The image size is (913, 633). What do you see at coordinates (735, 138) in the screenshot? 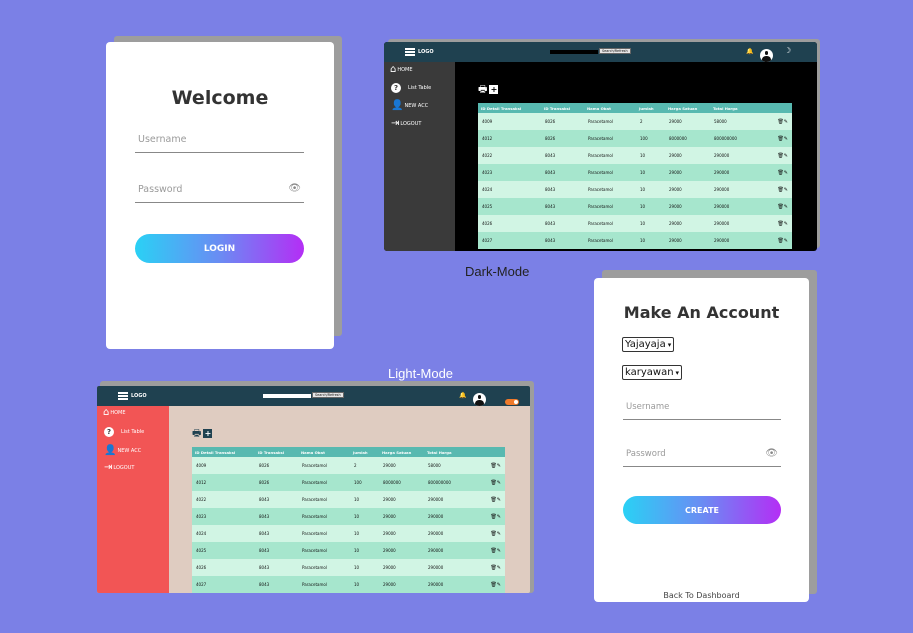
I see `table-cell: 800000000` at bounding box center [735, 138].